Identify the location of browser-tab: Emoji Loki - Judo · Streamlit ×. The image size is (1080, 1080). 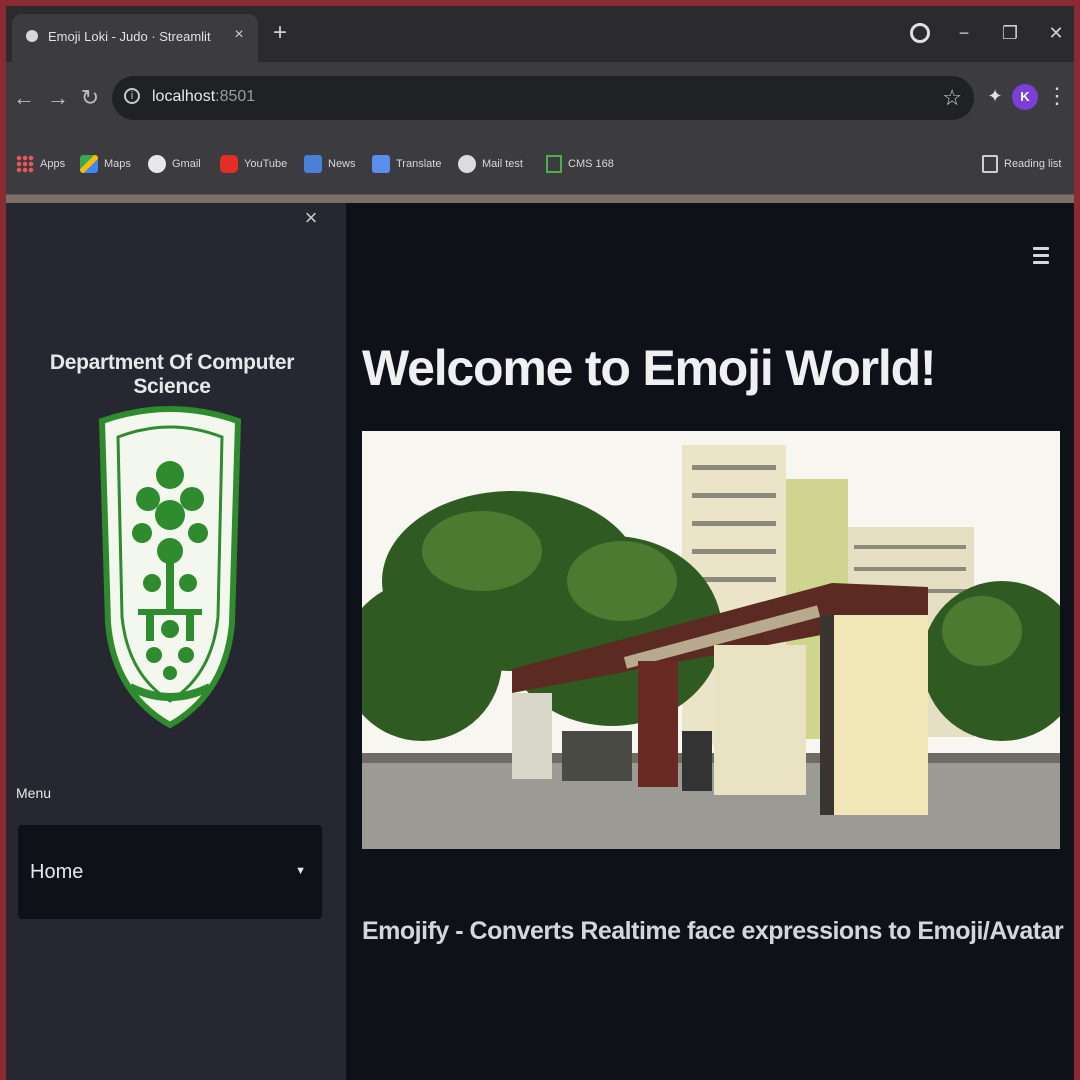
(135, 38).